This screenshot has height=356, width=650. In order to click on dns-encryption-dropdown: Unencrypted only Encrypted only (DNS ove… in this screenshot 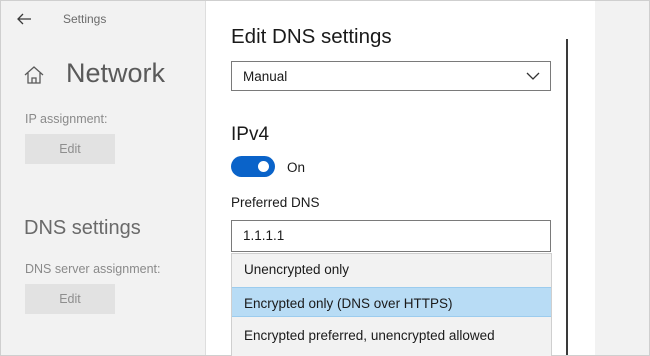, I will do `click(391, 304)`.